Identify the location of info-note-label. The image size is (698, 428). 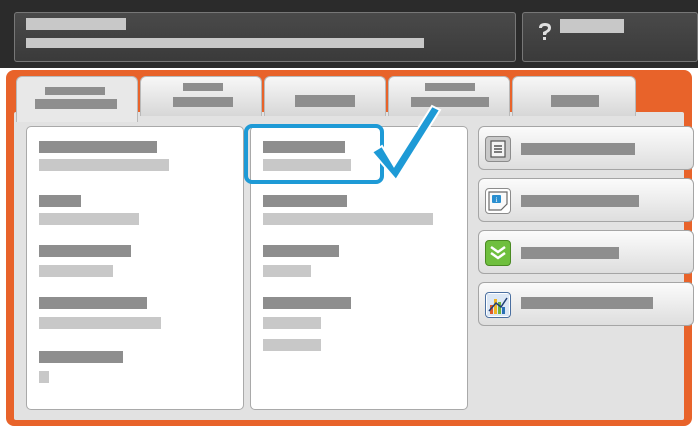
(580, 201).